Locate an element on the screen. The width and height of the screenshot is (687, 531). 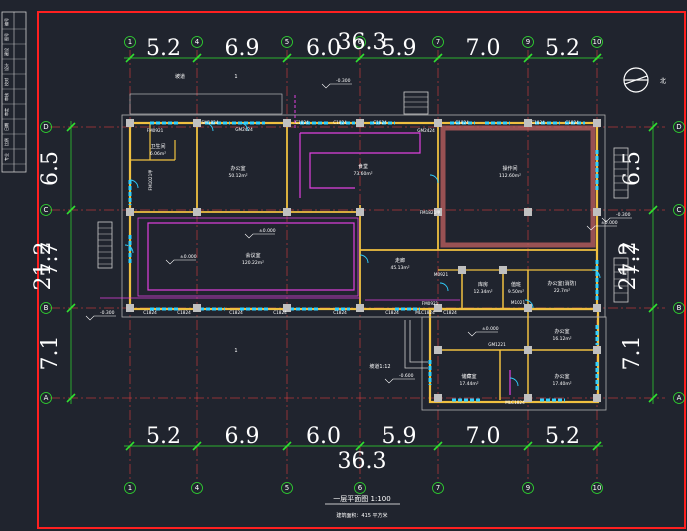
annotation: 坡道1:12 is located at coordinates (379, 366).